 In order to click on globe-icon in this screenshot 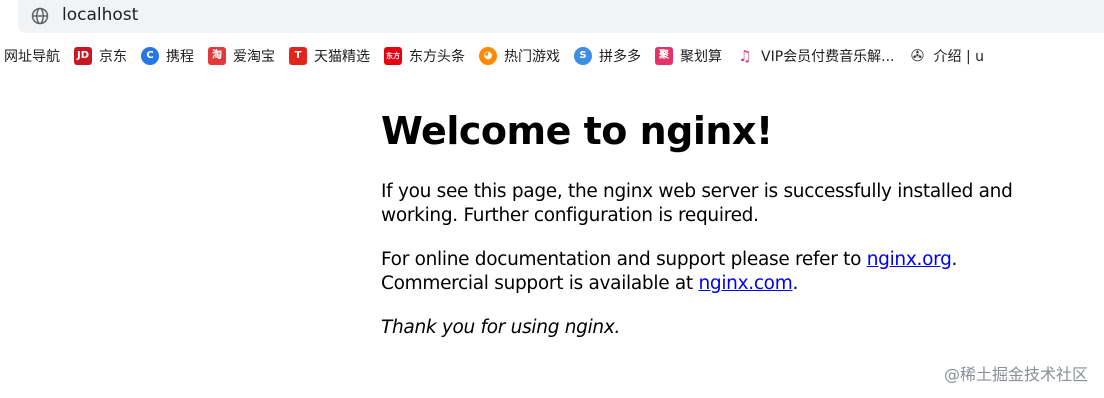, I will do `click(40, 16)`.